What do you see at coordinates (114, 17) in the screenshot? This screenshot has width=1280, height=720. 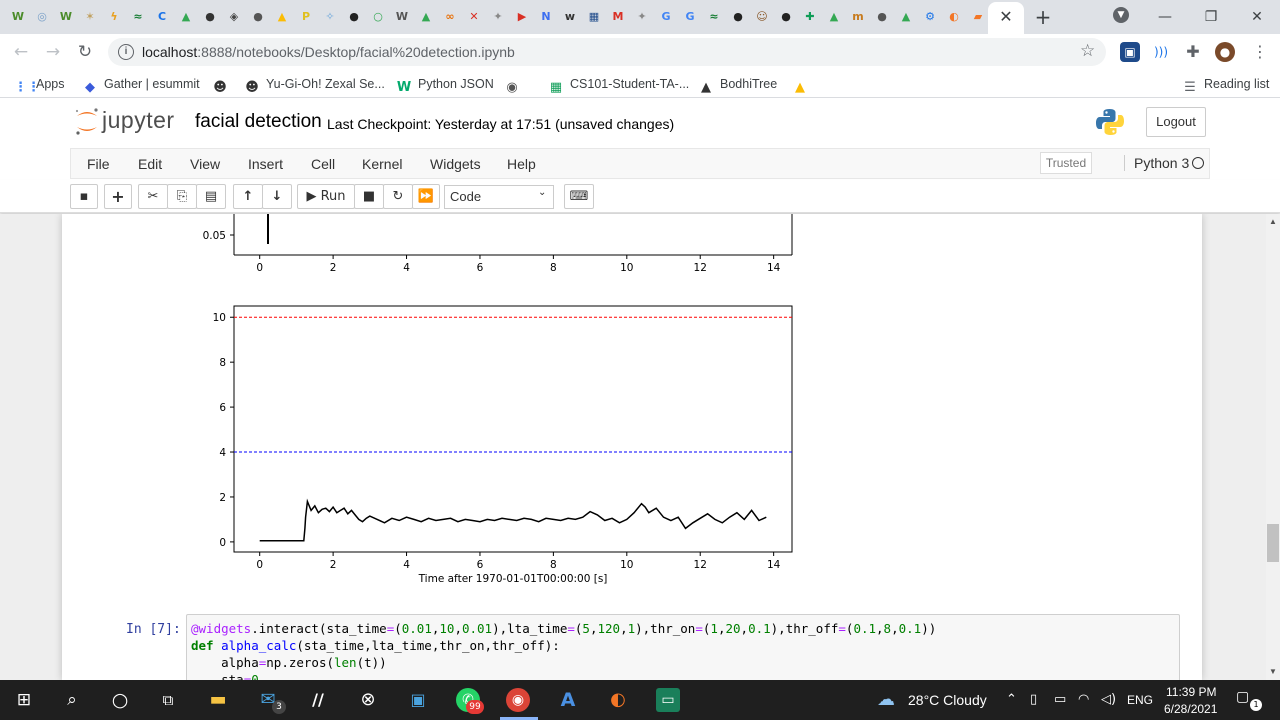 I see `lightning-icon: ϟ` at bounding box center [114, 17].